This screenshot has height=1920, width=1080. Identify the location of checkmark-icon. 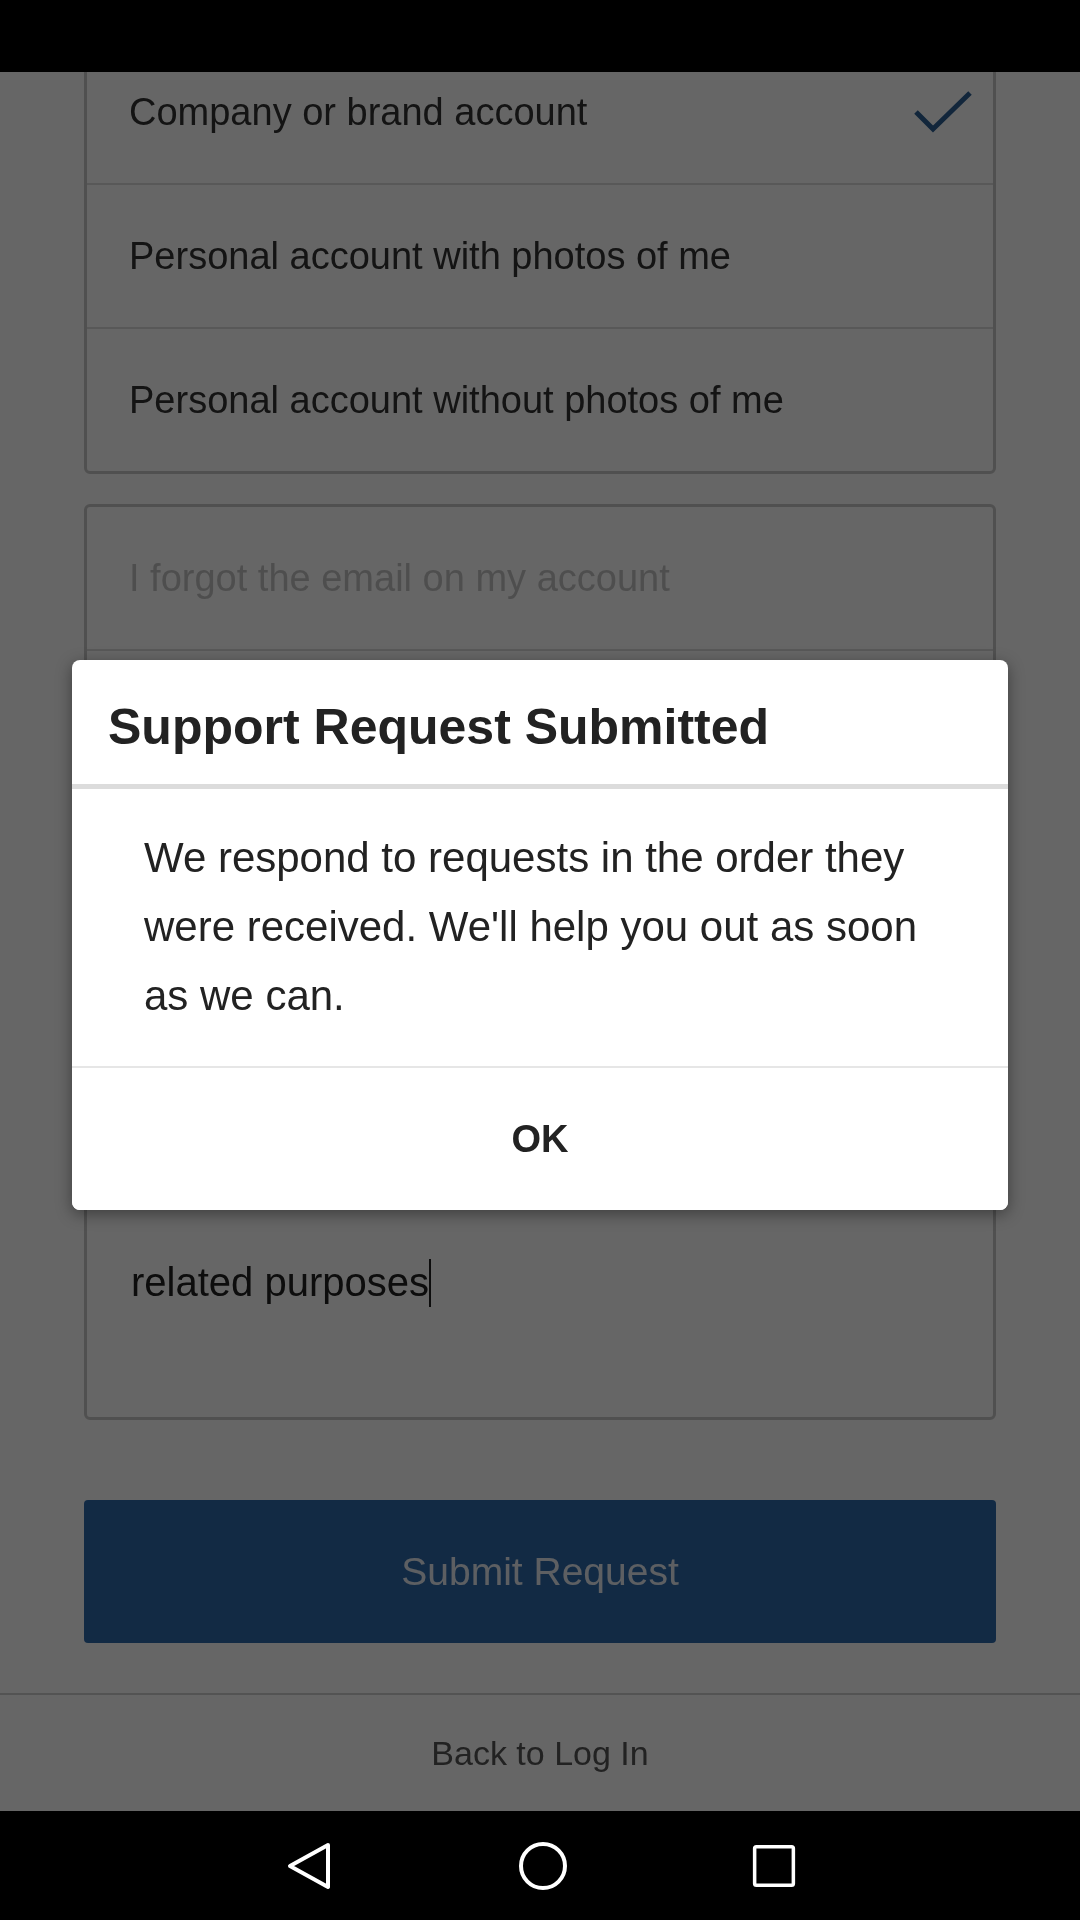
(943, 112).